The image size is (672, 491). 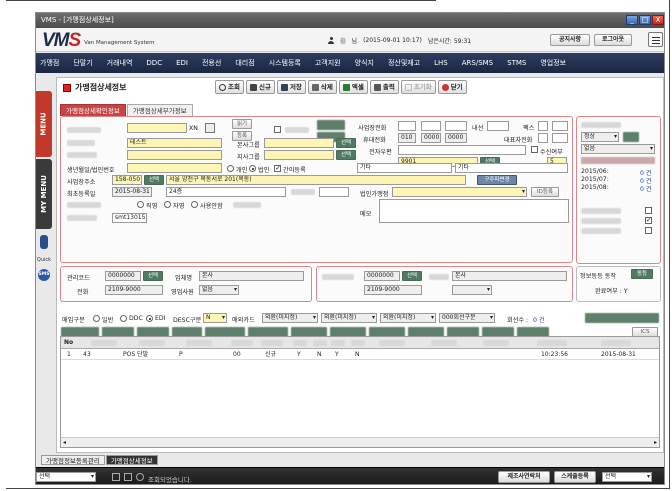 What do you see at coordinates (153, 276) in the screenshot?
I see `mgmt-select-button: 선택` at bounding box center [153, 276].